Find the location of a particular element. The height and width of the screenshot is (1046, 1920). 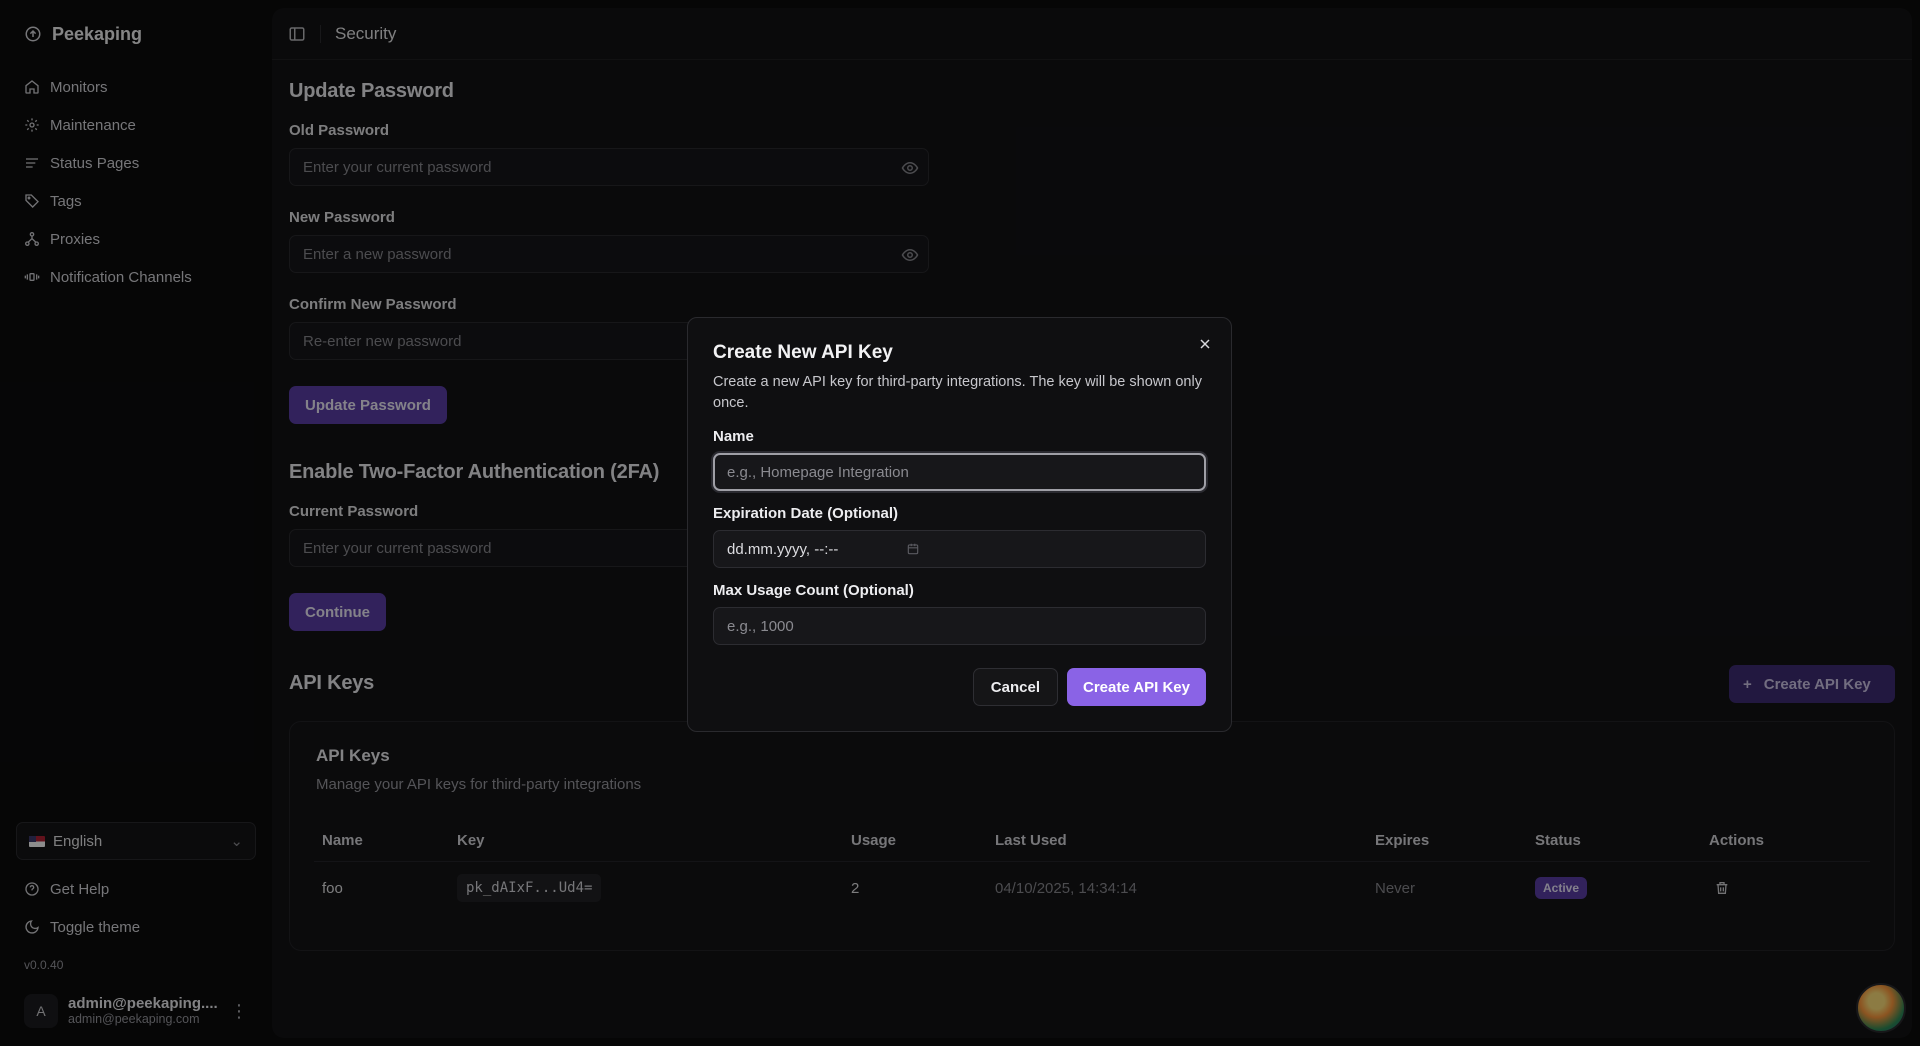

create-api-key-submit-button: Create API Key is located at coordinates (1136, 687).